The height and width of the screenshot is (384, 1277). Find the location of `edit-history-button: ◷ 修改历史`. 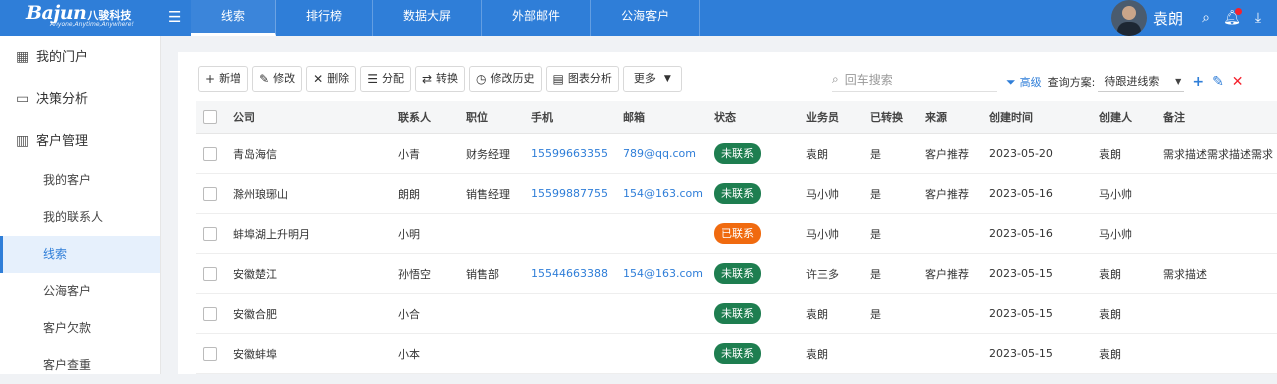

edit-history-button: ◷ 修改历史 is located at coordinates (505, 79).